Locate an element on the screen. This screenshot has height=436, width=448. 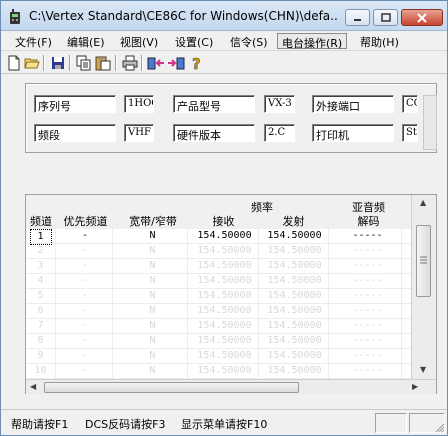
grid-horizontal-scrollbar: ◀ ▶ is located at coordinates (231, 386).